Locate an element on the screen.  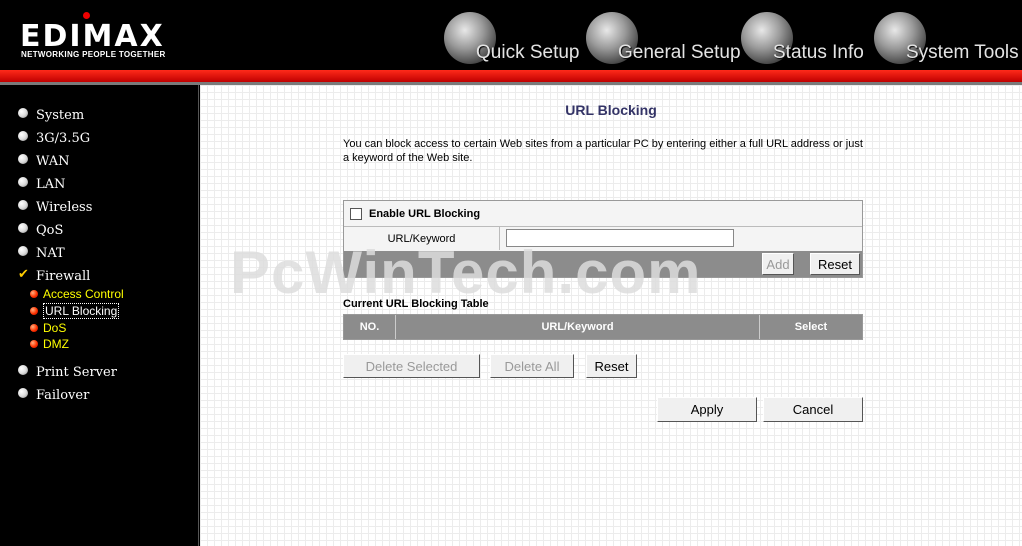
sidebar-item-label: WAN is located at coordinates (53, 161).